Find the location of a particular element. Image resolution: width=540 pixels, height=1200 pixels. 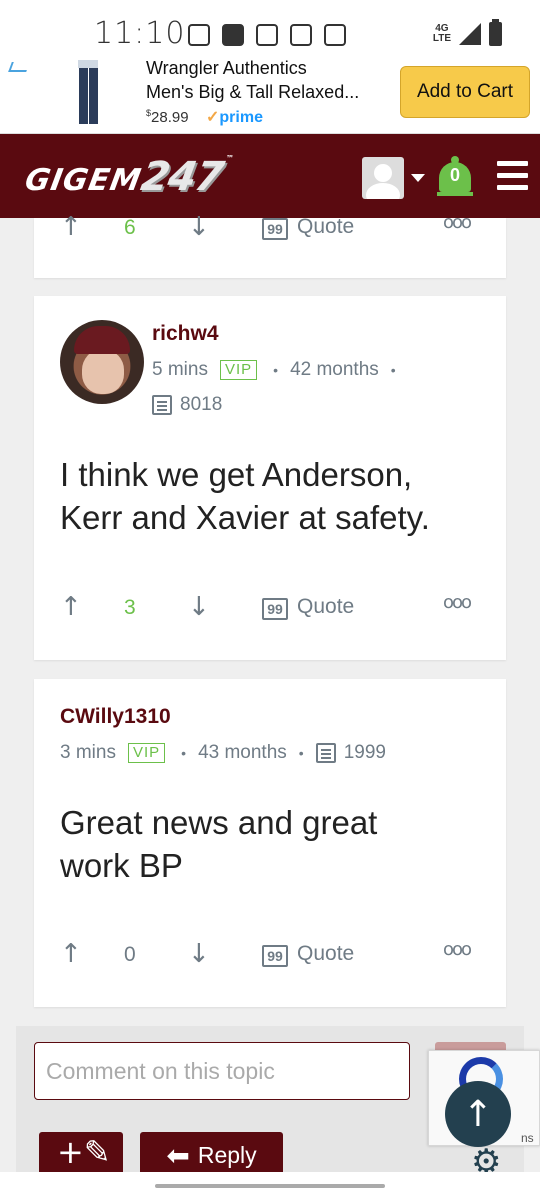

clock: 11:10 is located at coordinates (140, 33).